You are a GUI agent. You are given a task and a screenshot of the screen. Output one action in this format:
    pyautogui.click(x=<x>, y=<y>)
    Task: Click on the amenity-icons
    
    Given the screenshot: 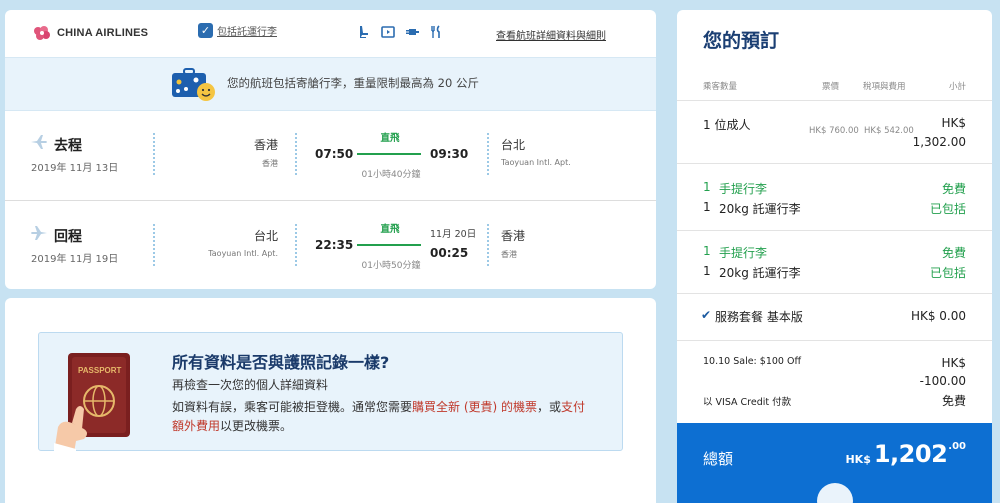 What is the action you would take?
    pyautogui.click(x=400, y=32)
    